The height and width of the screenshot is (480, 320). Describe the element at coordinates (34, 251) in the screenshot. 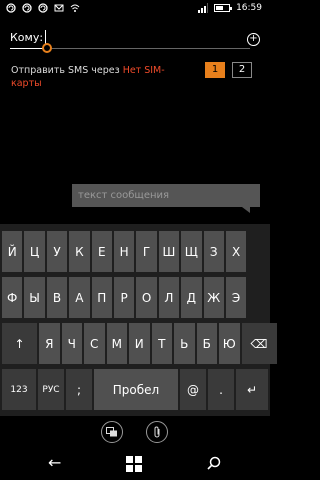

I see `key: Ц` at that location.